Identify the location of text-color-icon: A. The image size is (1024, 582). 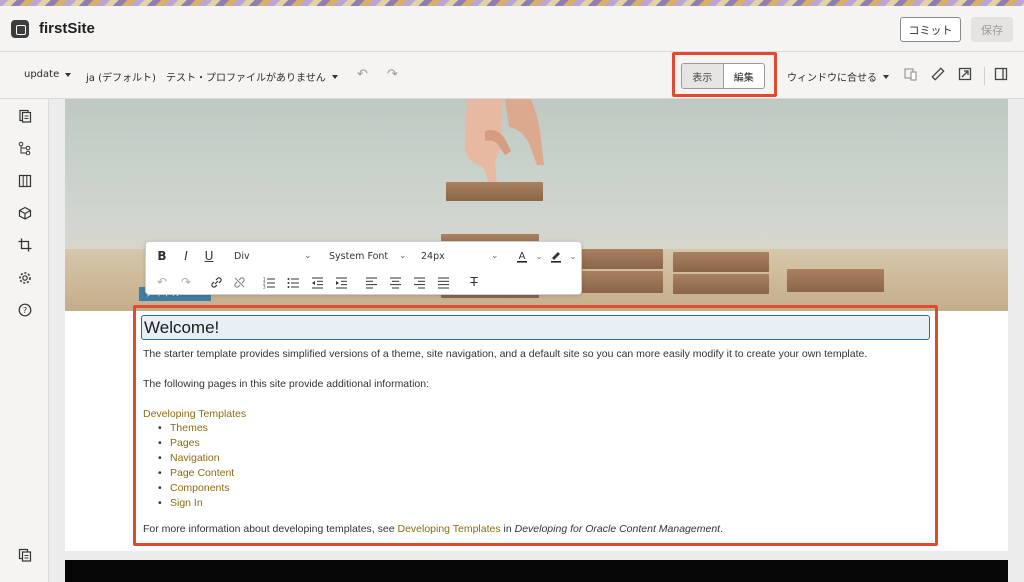
(522, 256).